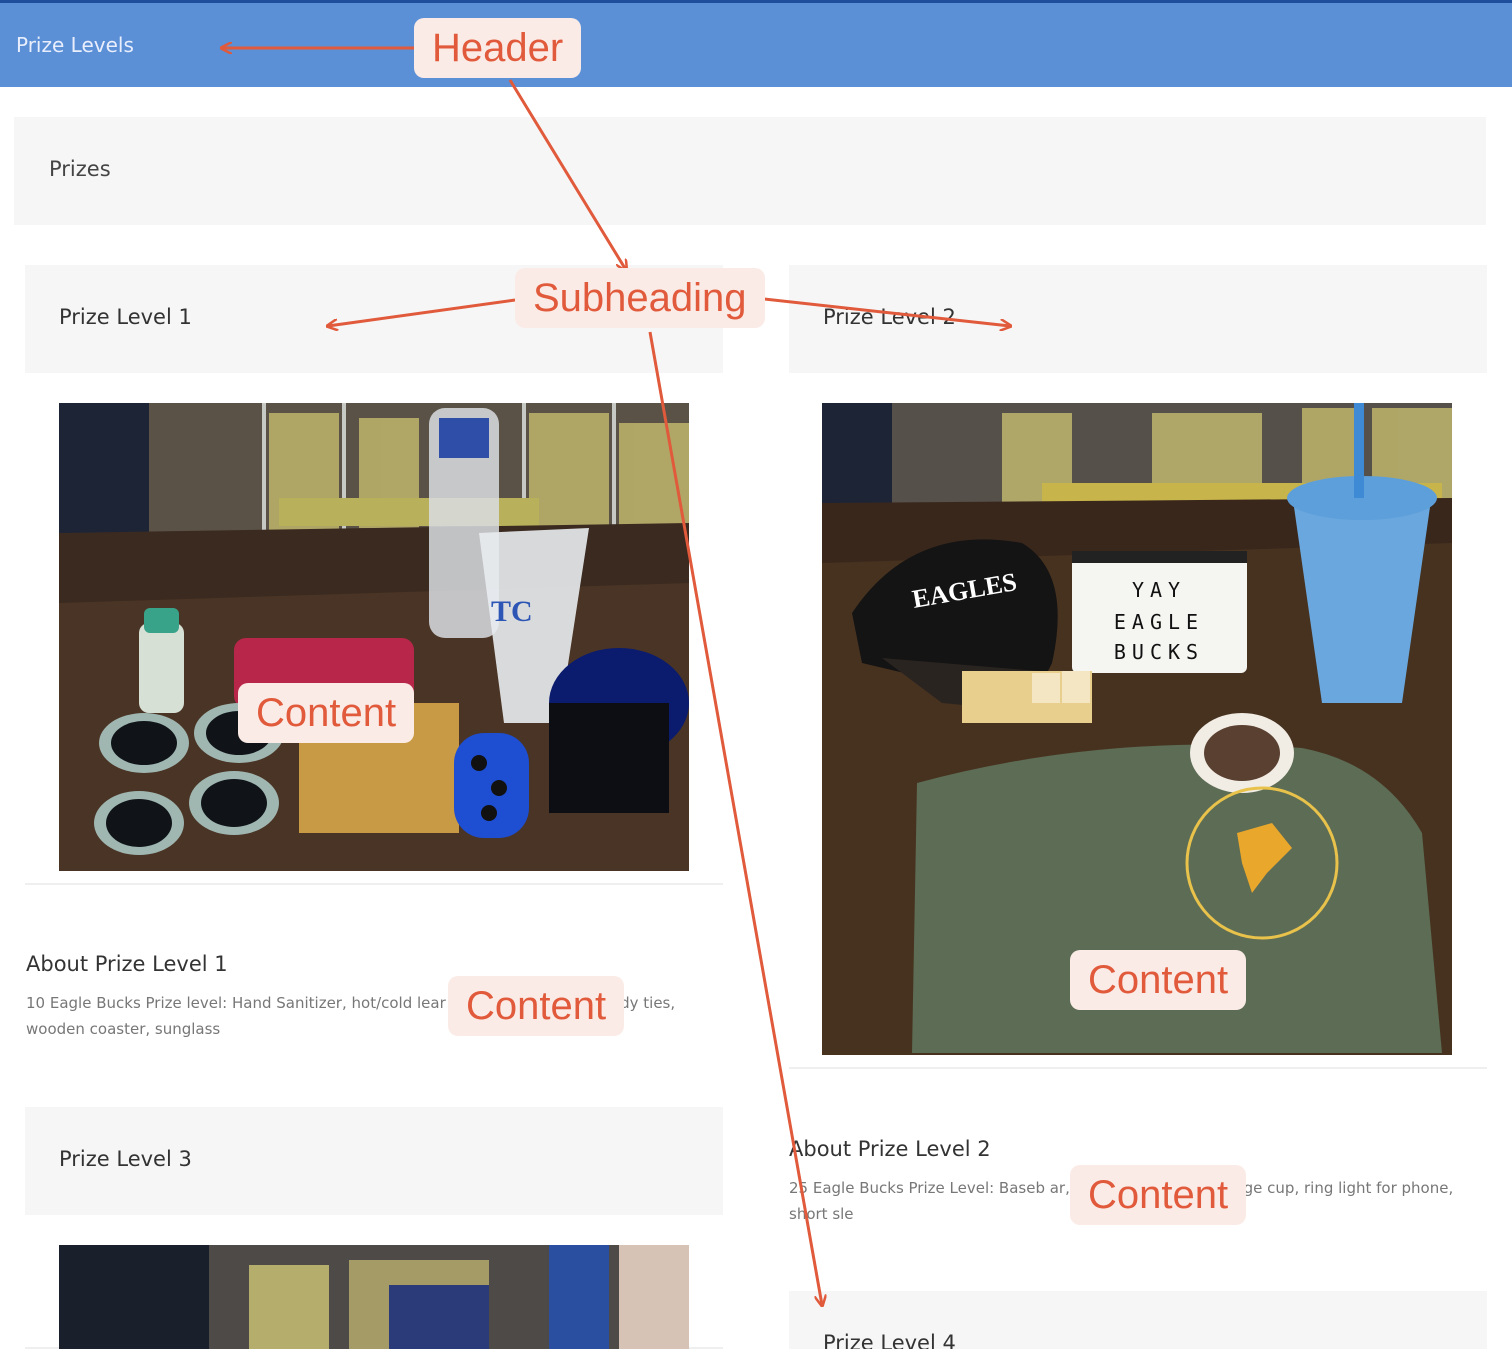 The width and height of the screenshot is (1512, 1349). I want to click on prize-level-3-photo, so click(374, 1297).